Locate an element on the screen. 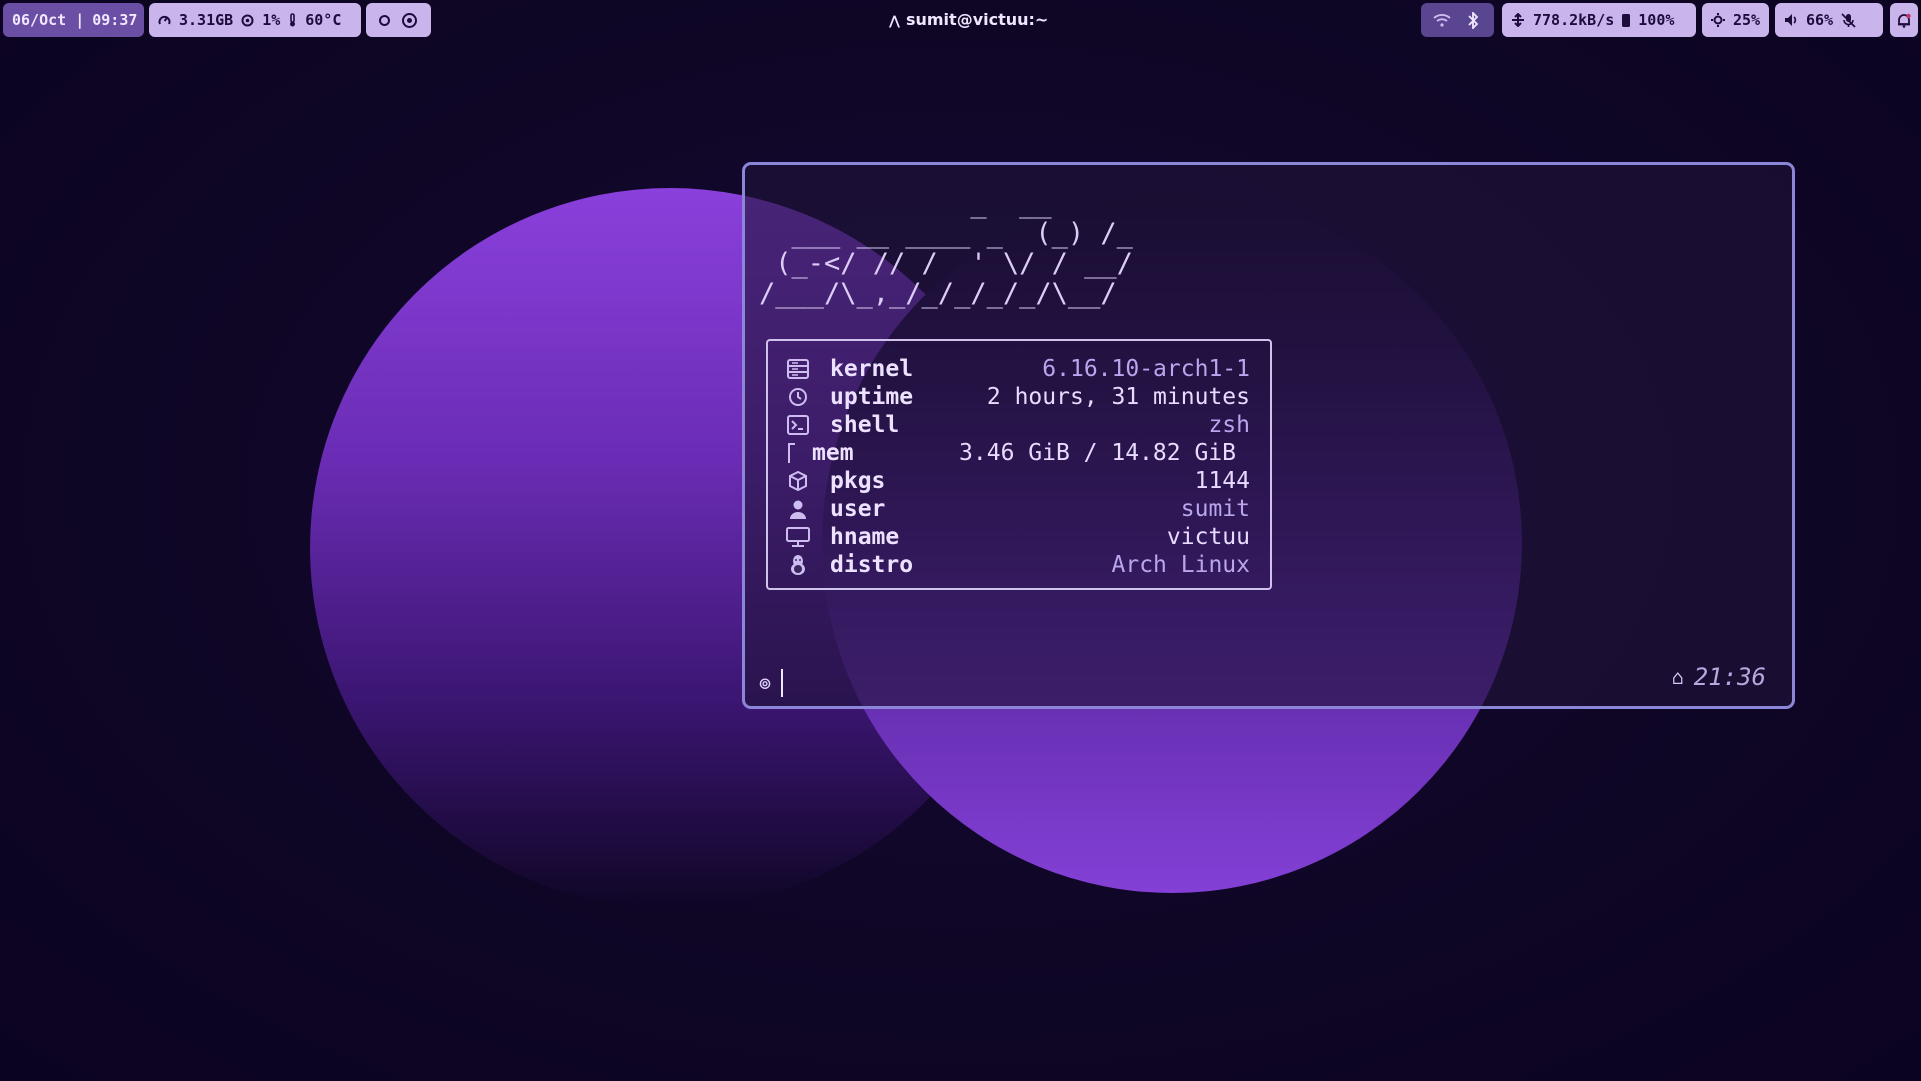 The width and height of the screenshot is (1921, 1081). prompt-time: 21:36 is located at coordinates (1729, 677).